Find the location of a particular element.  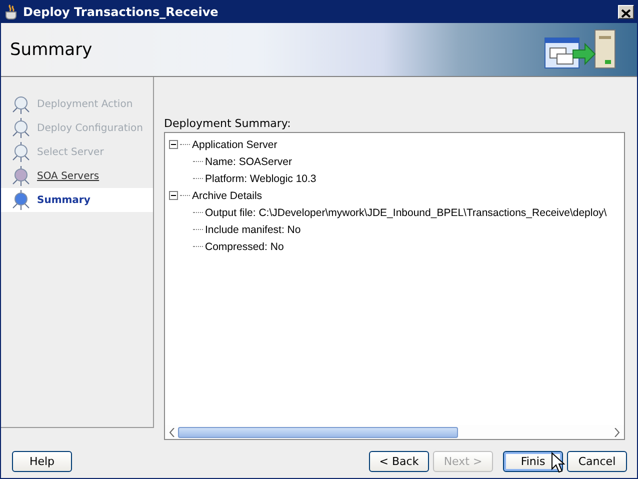

close-icon is located at coordinates (626, 13).